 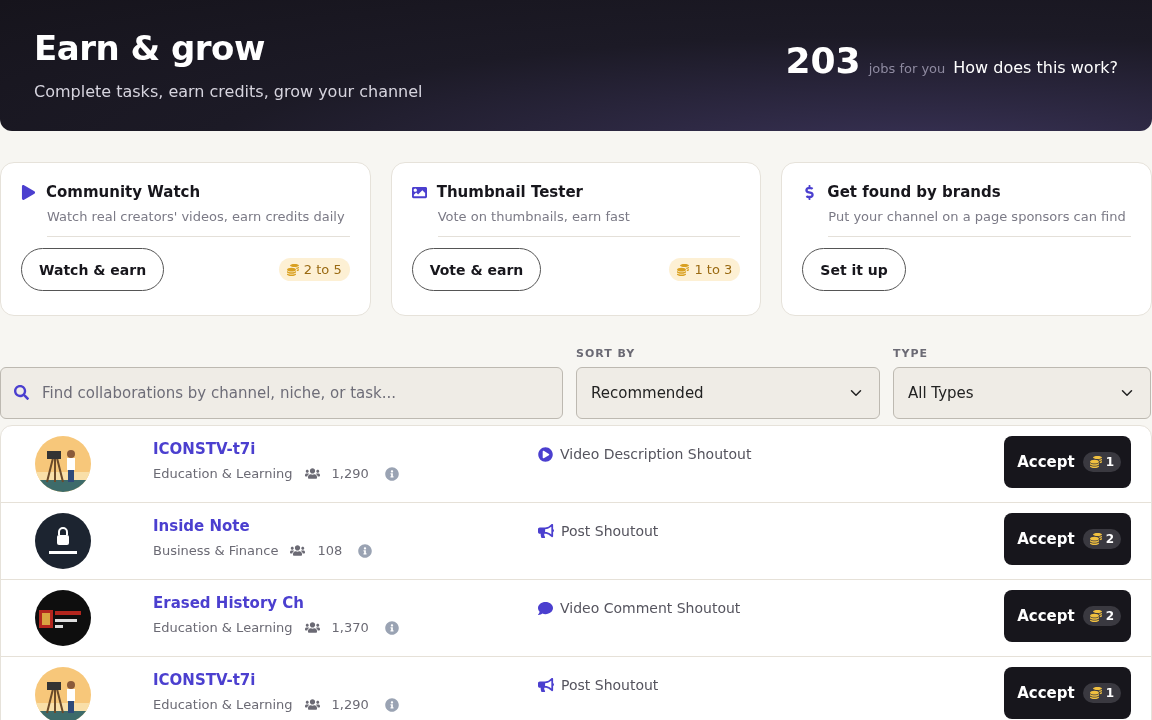 What do you see at coordinates (545, 608) in the screenshot?
I see `speech-bubble-icon` at bounding box center [545, 608].